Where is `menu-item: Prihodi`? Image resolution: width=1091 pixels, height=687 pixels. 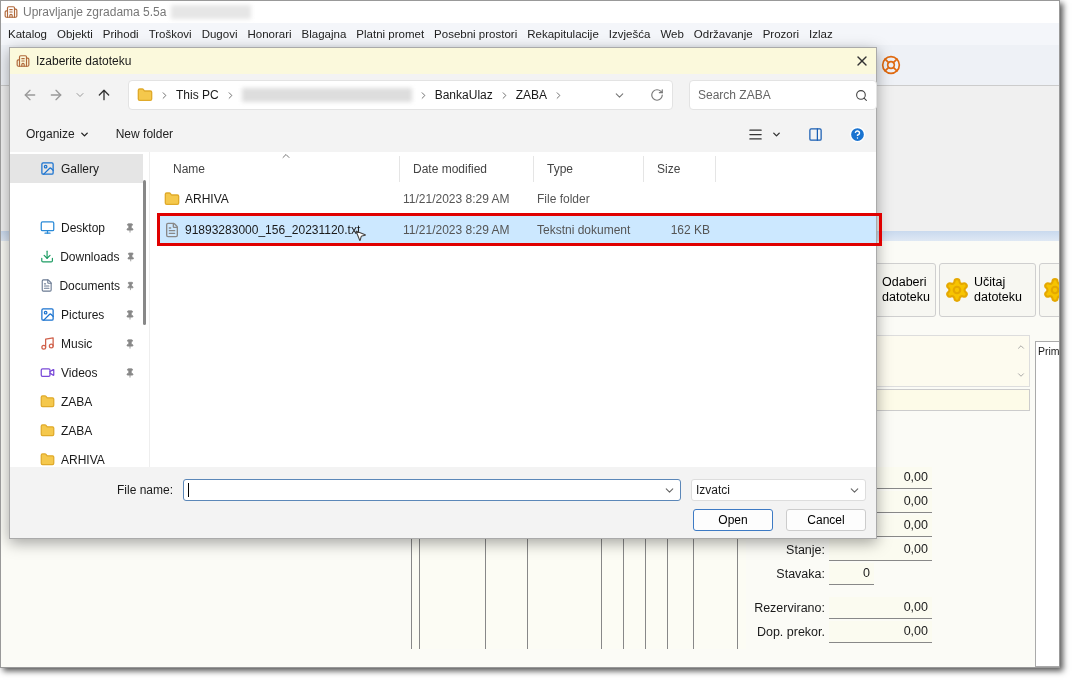
menu-item: Prihodi is located at coordinates (120, 34).